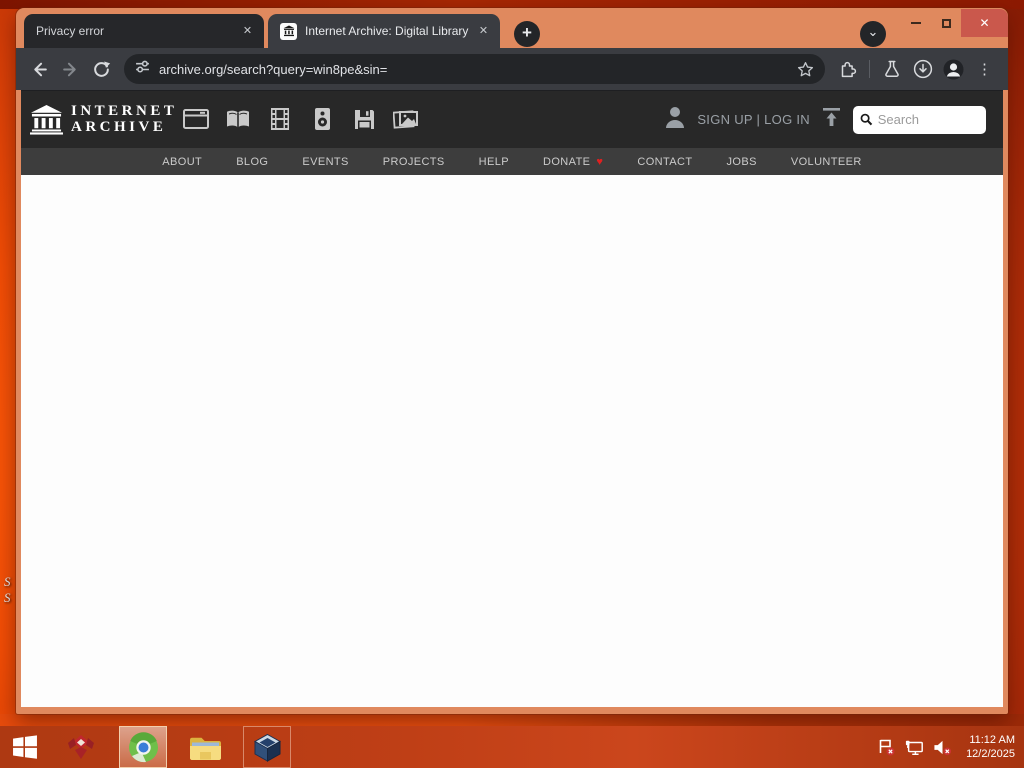 This screenshot has height=768, width=1024. I want to click on taskbar-app-red-cube, so click(81, 747).